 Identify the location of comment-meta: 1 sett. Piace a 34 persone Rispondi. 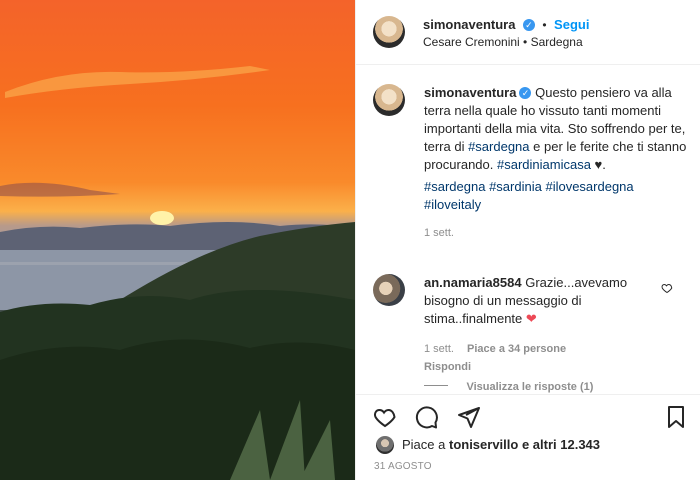
(544, 358).